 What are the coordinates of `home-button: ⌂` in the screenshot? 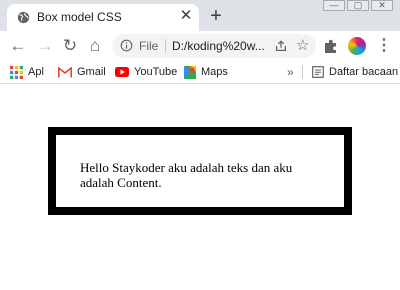 It's located at (95, 46).